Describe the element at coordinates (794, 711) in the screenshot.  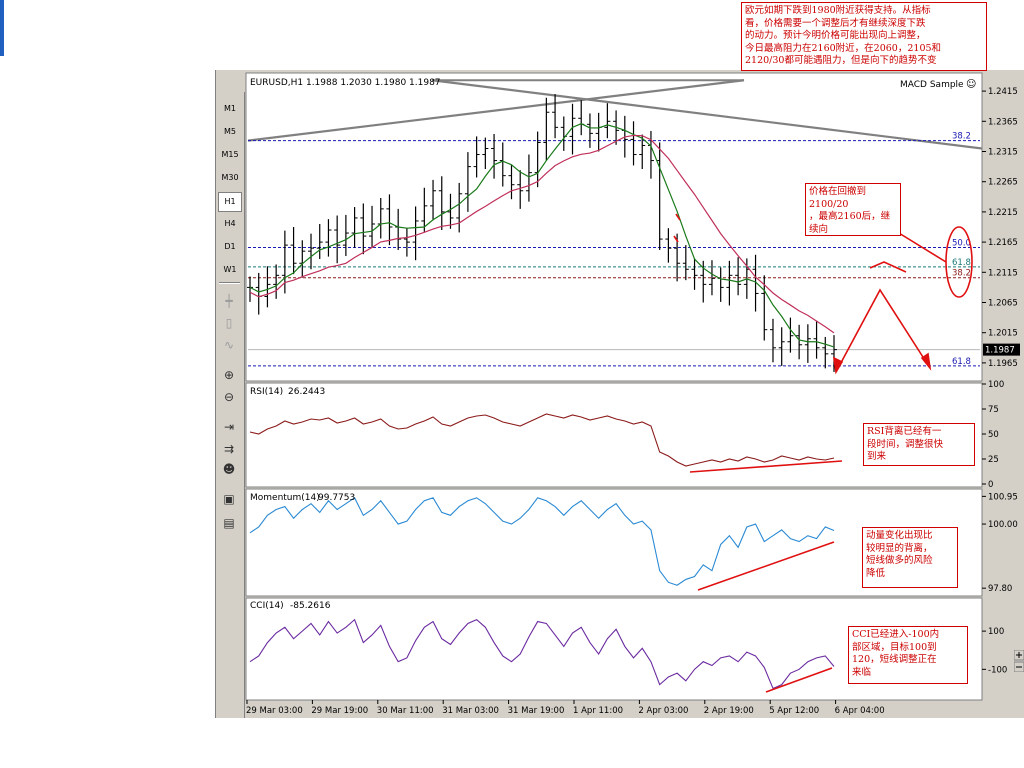
I see `time-tick-label: 5 Apr 12:00` at that location.